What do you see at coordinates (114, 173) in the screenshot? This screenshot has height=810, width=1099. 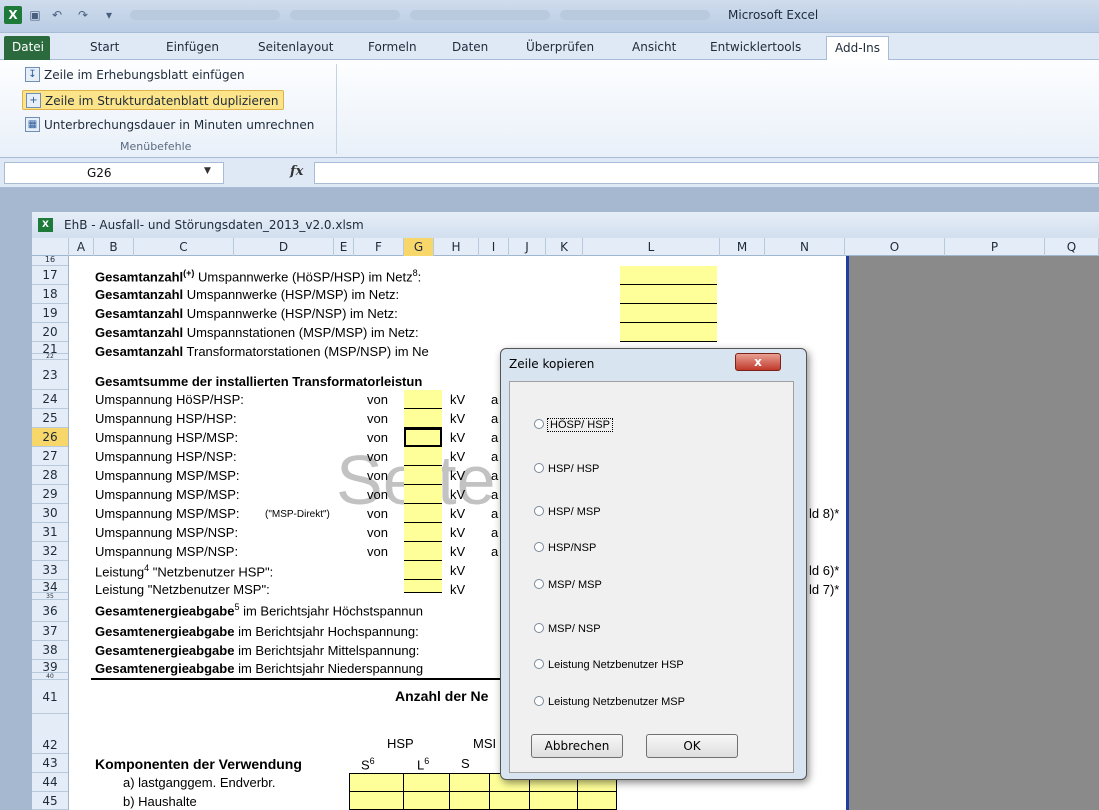 I see `name-box: G26` at bounding box center [114, 173].